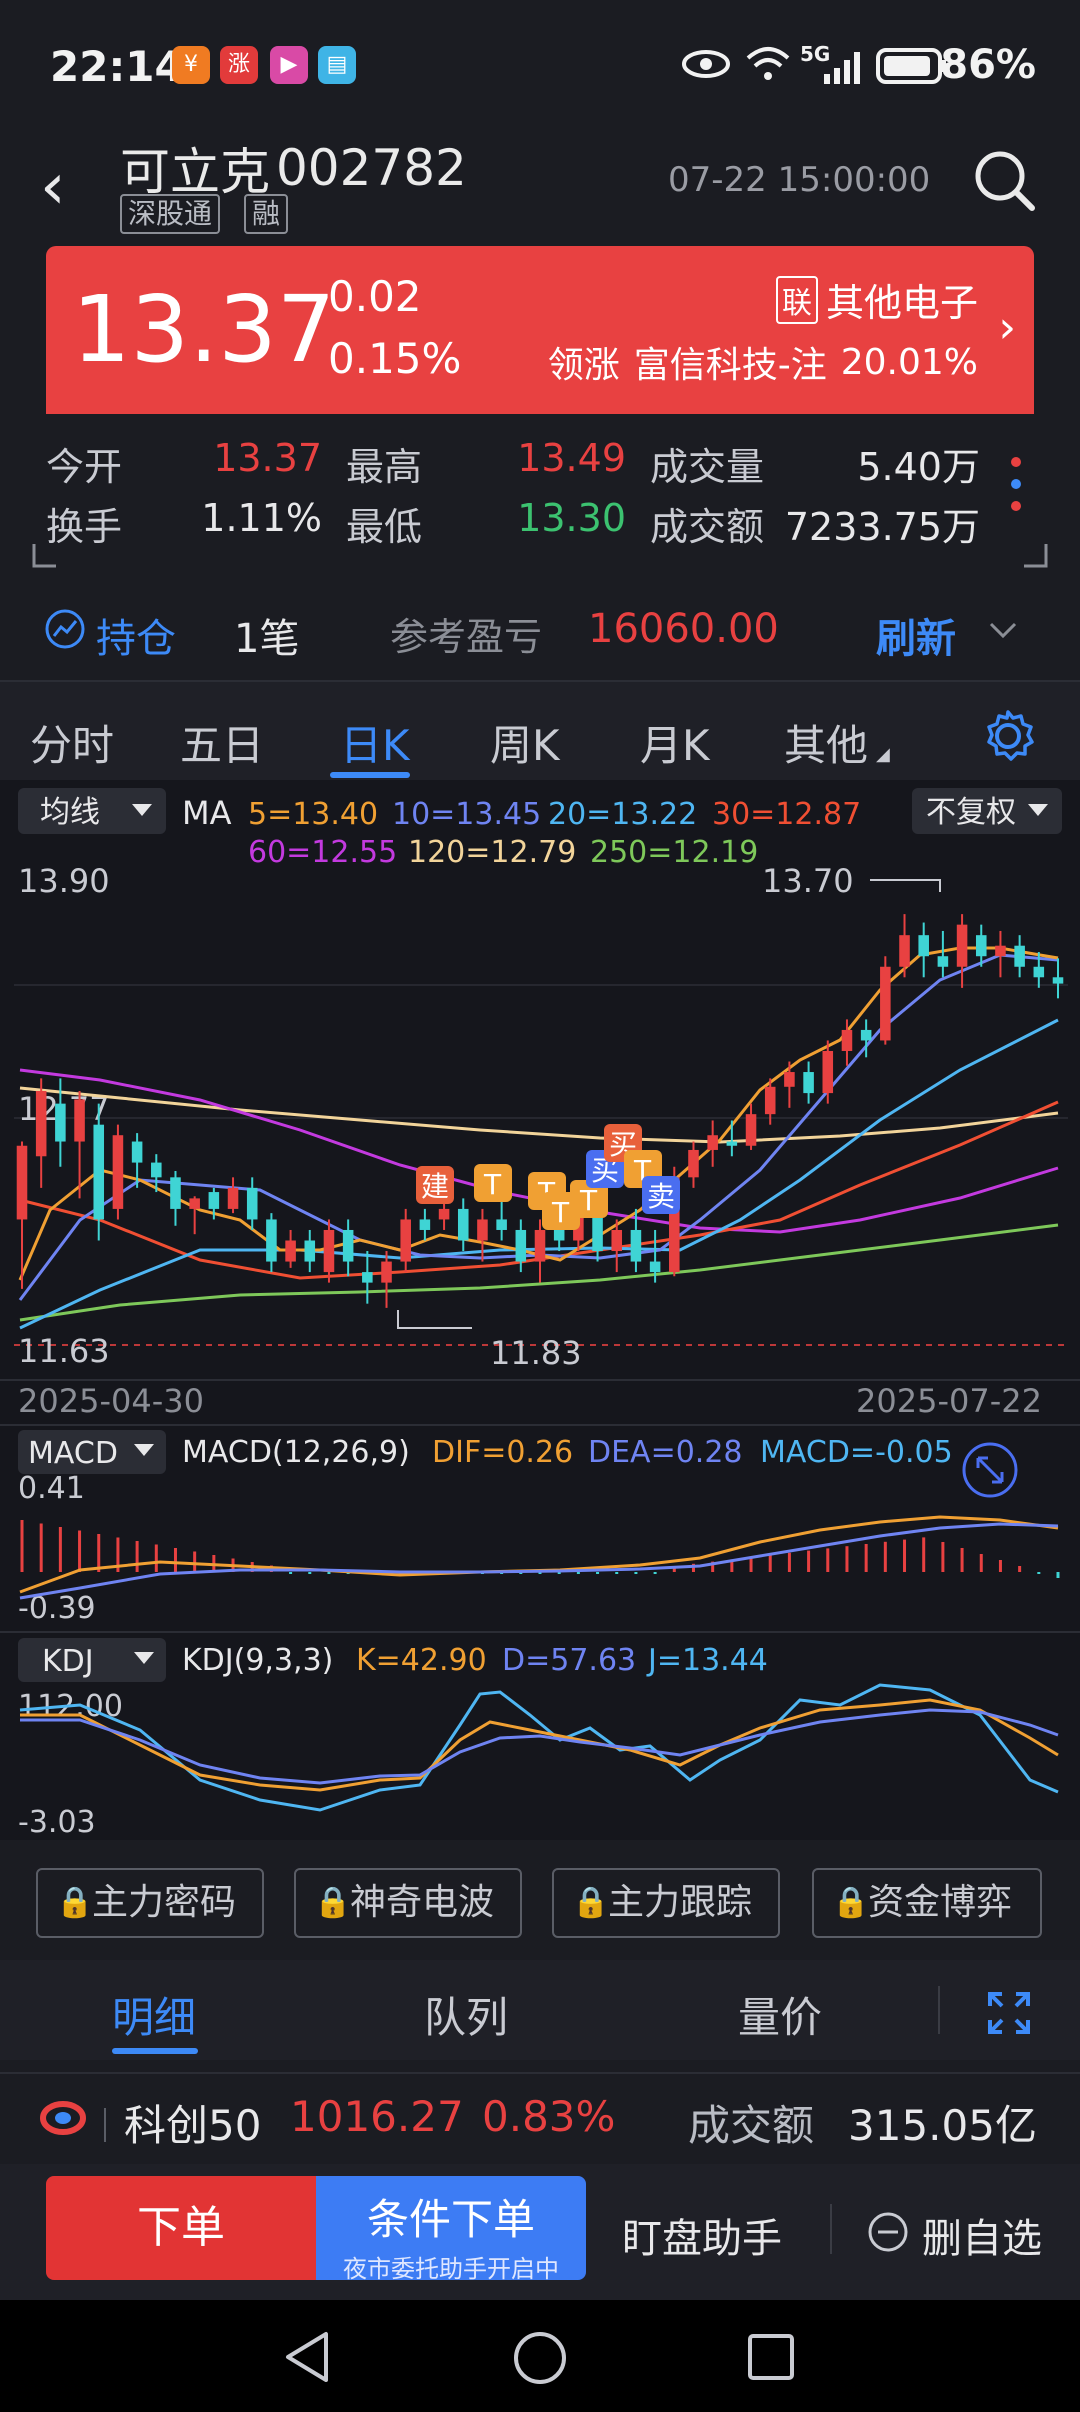 The height and width of the screenshot is (2412, 1080). What do you see at coordinates (888, 2232) in the screenshot?
I see `remove-circle-icon` at bounding box center [888, 2232].